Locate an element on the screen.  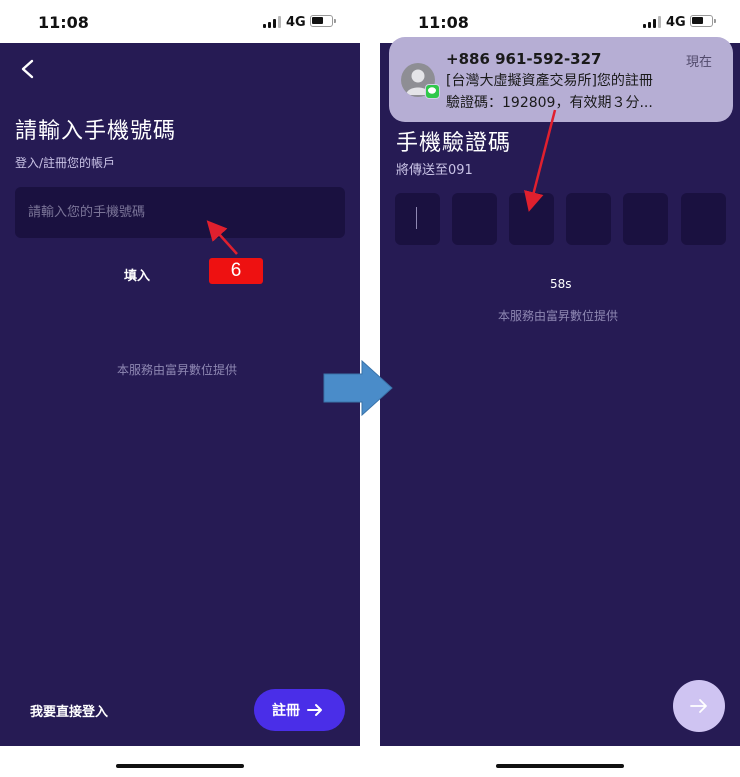
text-cursor is located at coordinates (416, 218).